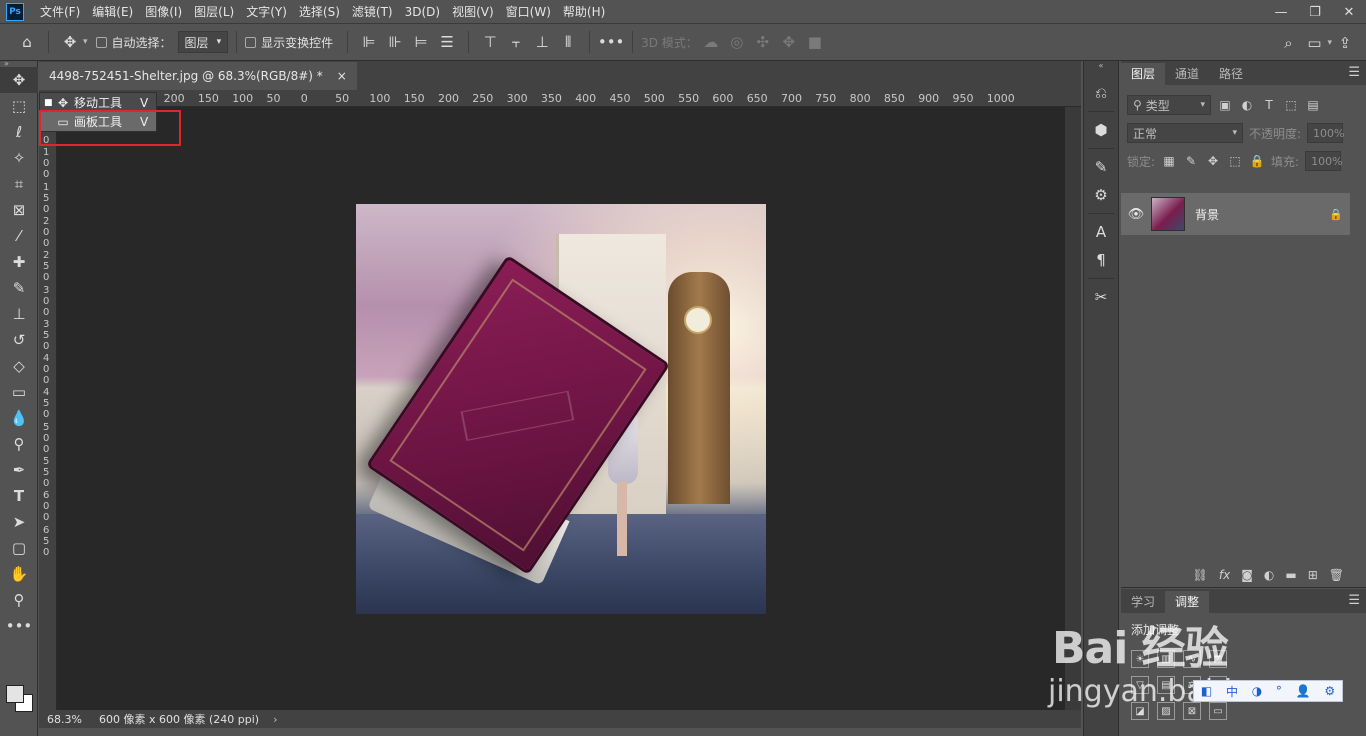 The image size is (1366, 736). What do you see at coordinates (473, 12) in the screenshot?
I see `menu-view: 视图(V)` at bounding box center [473, 12].